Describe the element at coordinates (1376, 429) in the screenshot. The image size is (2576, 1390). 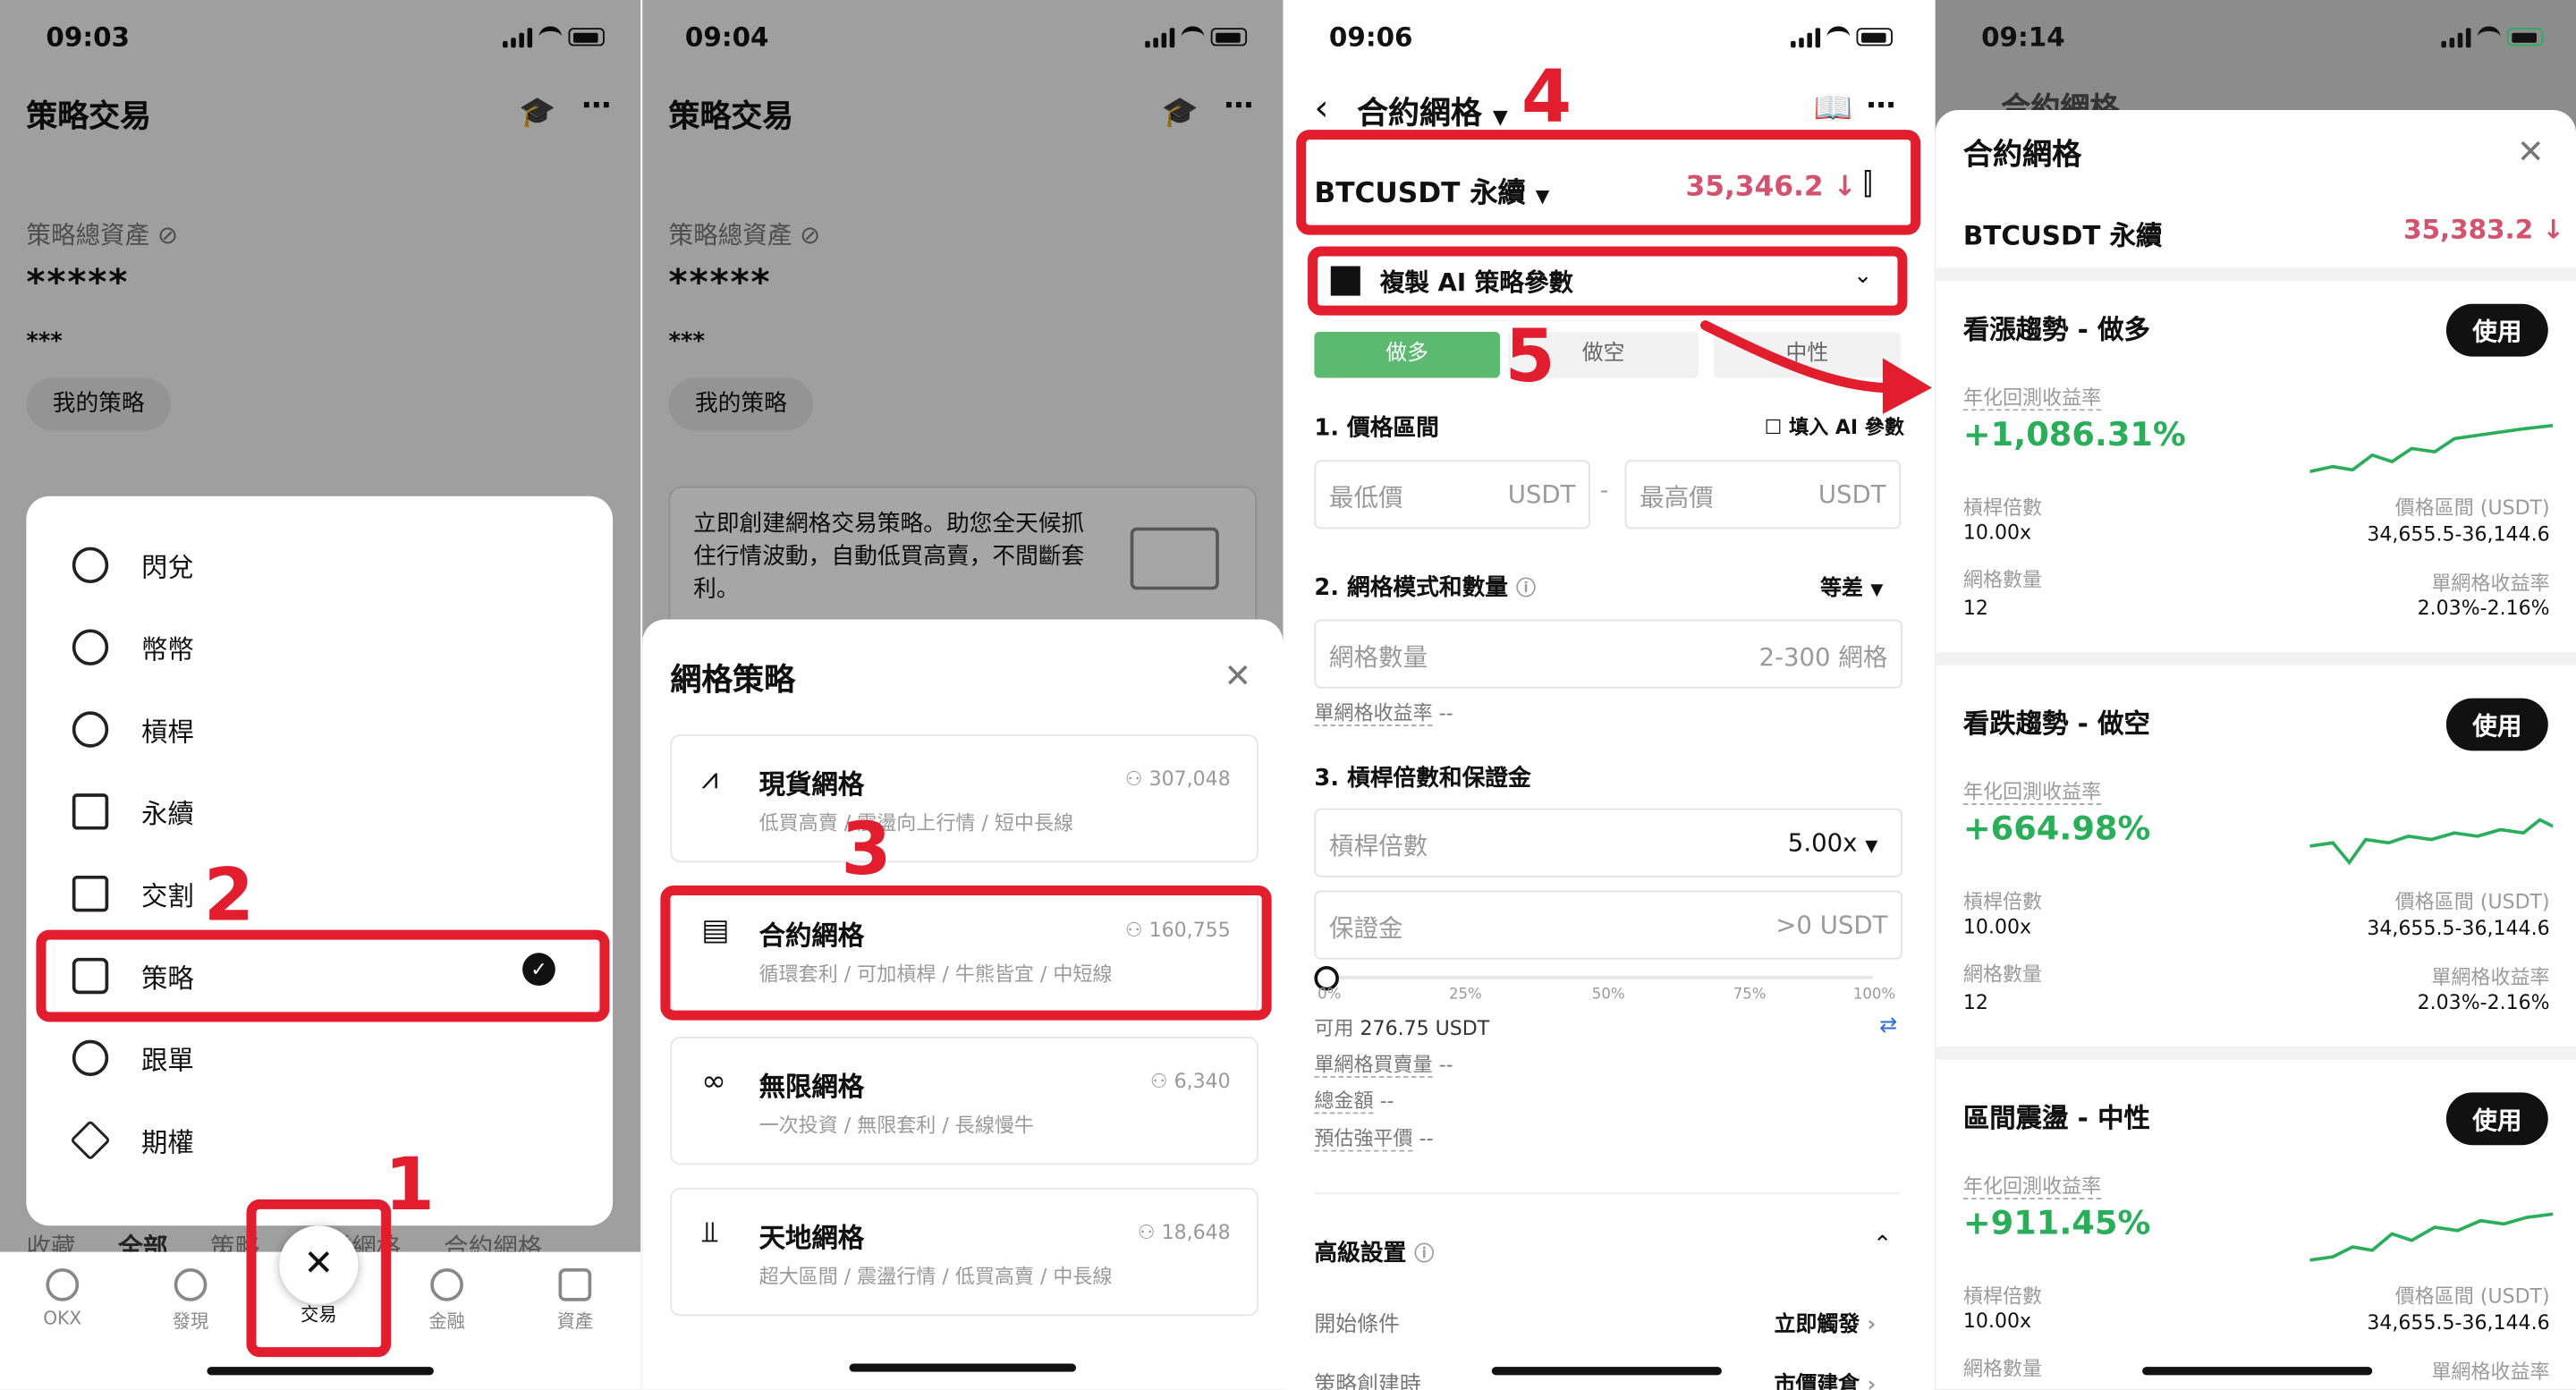
I see `section-price-range: 1. 價格區間` at that location.